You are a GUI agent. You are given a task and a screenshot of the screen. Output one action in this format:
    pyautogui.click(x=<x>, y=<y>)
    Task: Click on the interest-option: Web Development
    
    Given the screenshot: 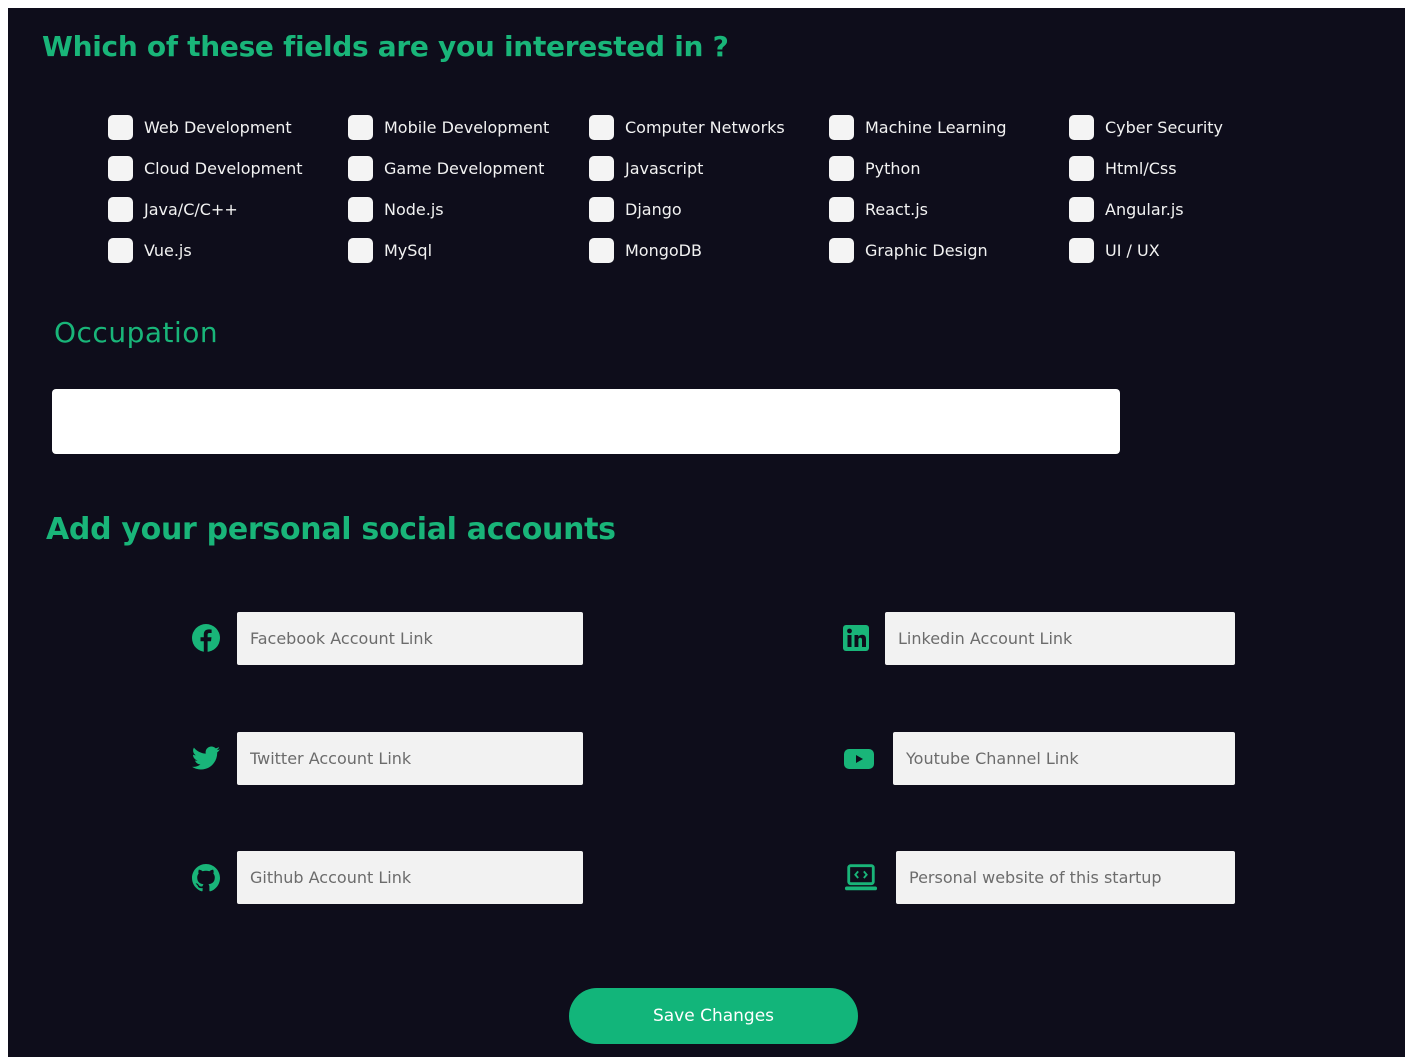 What is the action you would take?
    pyautogui.click(x=200, y=127)
    